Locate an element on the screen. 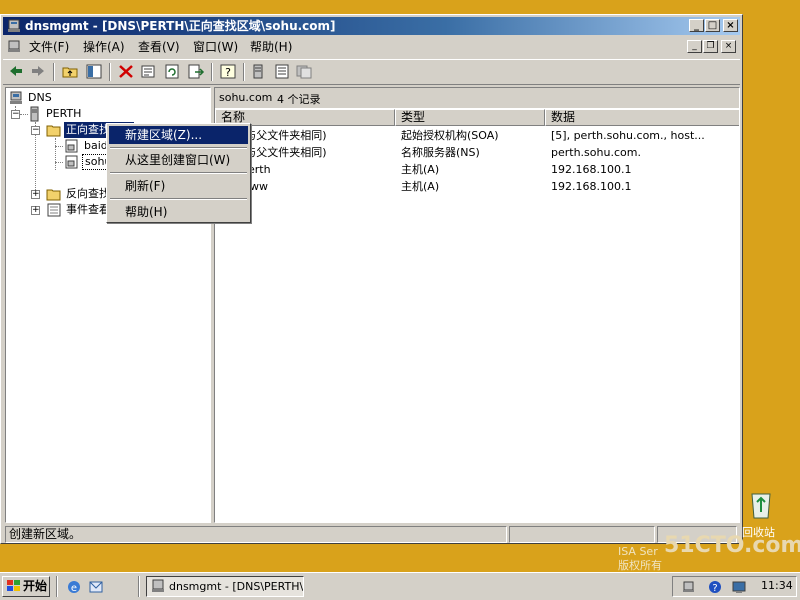 This screenshot has width=800, height=600. column-header-type: 类型 is located at coordinates (470, 117).